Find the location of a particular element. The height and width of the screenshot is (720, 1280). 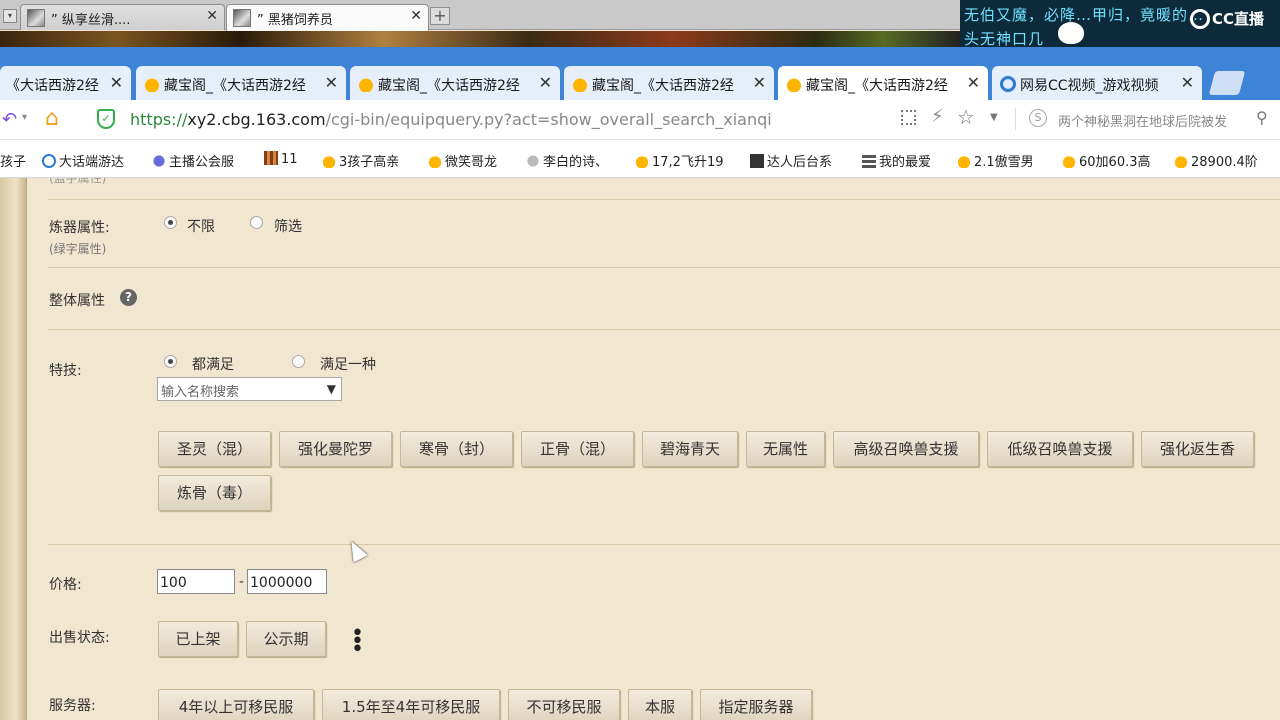

skills-radio-one is located at coordinates (298, 361).